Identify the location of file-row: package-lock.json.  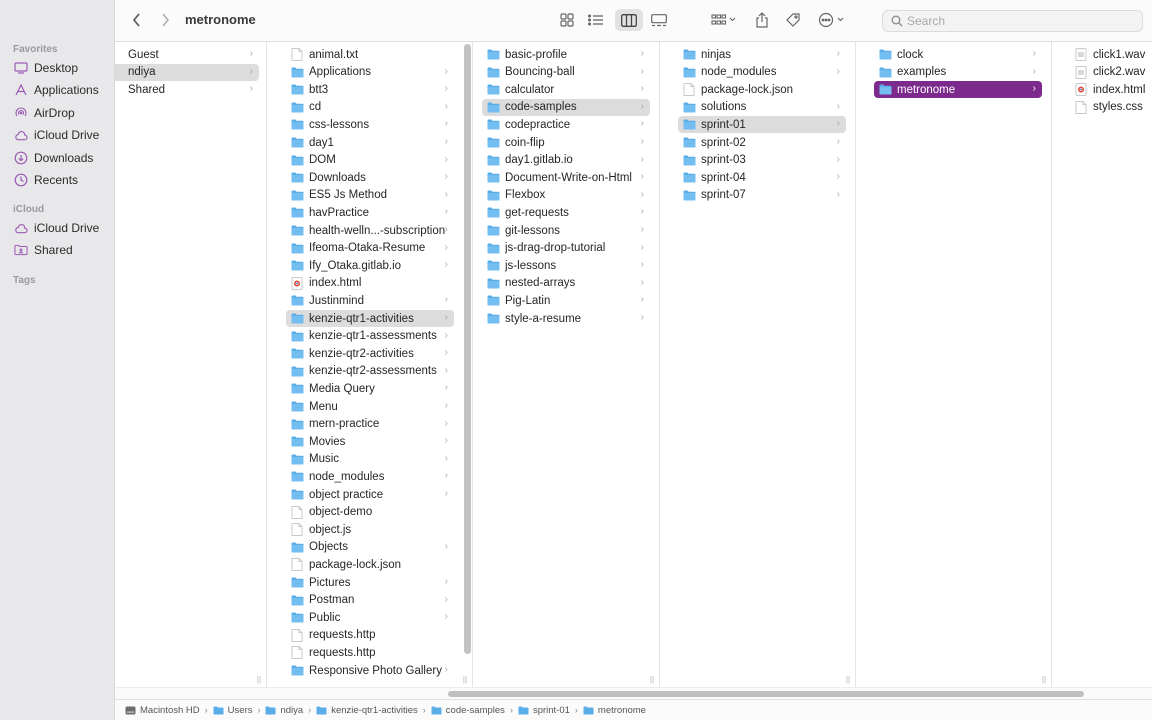
(762, 89).